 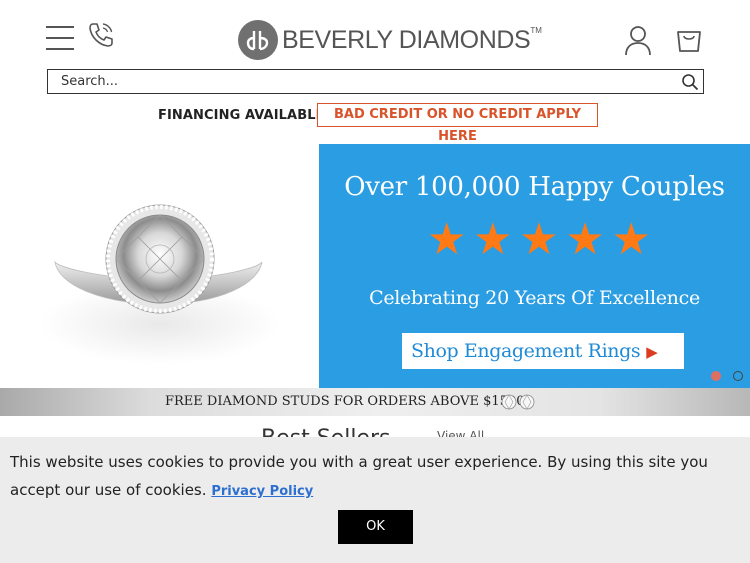 What do you see at coordinates (534, 187) in the screenshot?
I see `hero-title: Over 100,000 Happy Couples` at bounding box center [534, 187].